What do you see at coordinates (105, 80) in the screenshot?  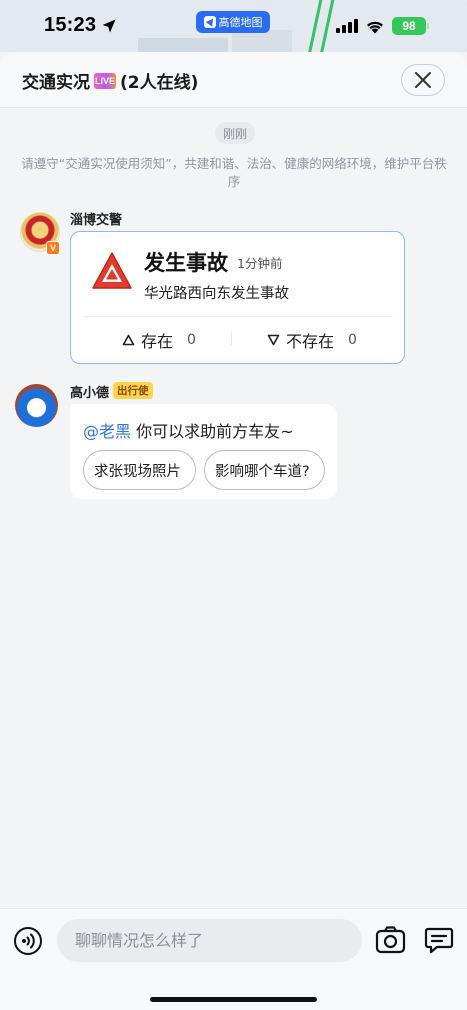 I see `live-badge: LIVE` at bounding box center [105, 80].